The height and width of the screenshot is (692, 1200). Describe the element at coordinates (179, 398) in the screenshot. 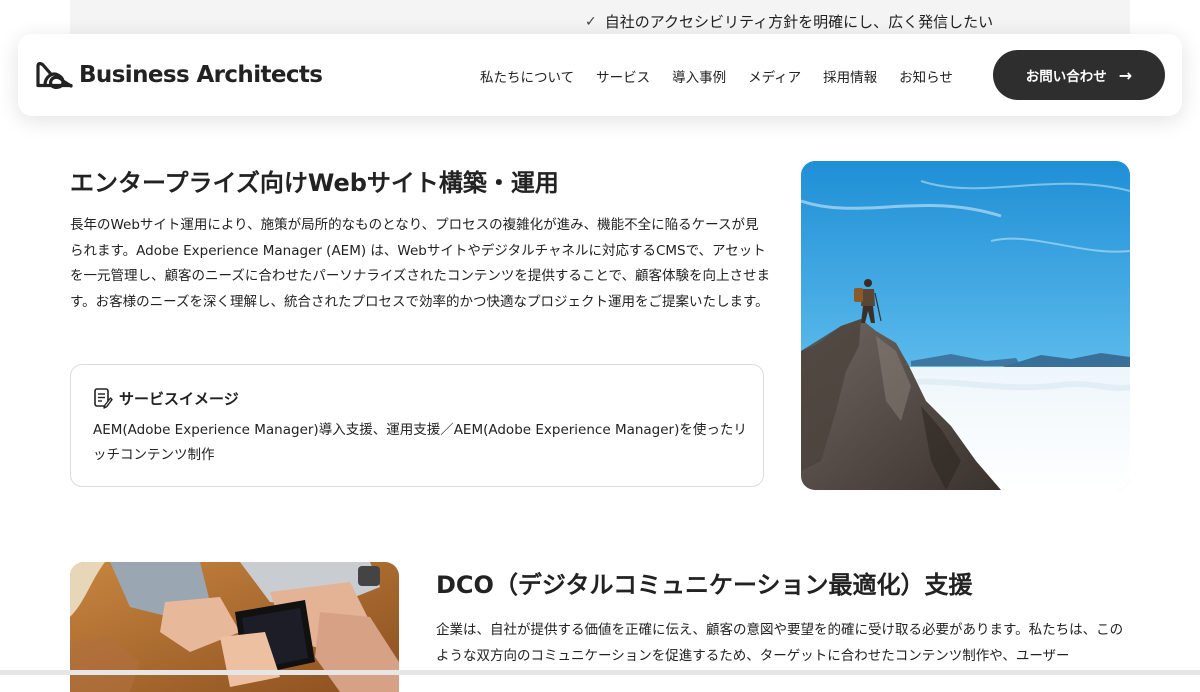

I see `service-box-title: サービスイメージ` at that location.